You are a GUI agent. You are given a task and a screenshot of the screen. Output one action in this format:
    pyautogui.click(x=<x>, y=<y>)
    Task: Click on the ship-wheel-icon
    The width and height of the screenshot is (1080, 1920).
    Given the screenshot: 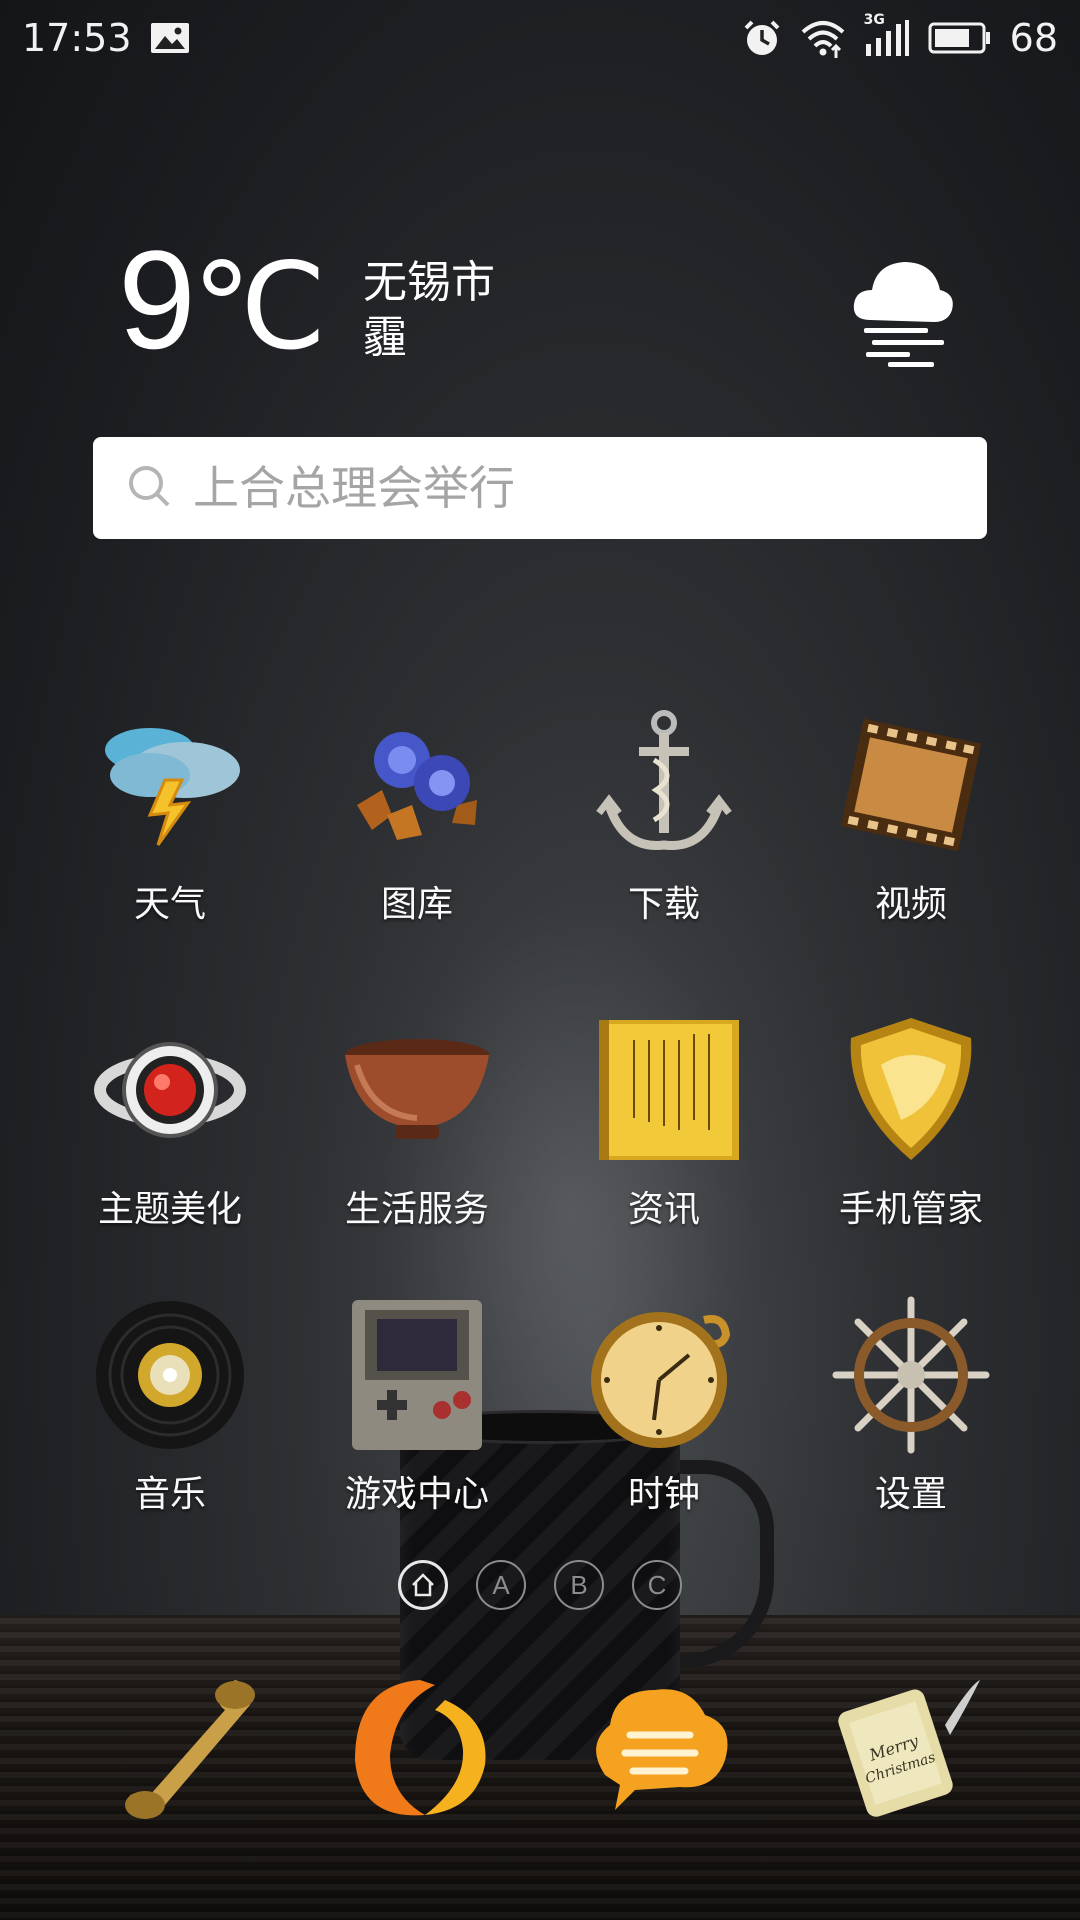 What is the action you would take?
    pyautogui.click(x=911, y=1375)
    